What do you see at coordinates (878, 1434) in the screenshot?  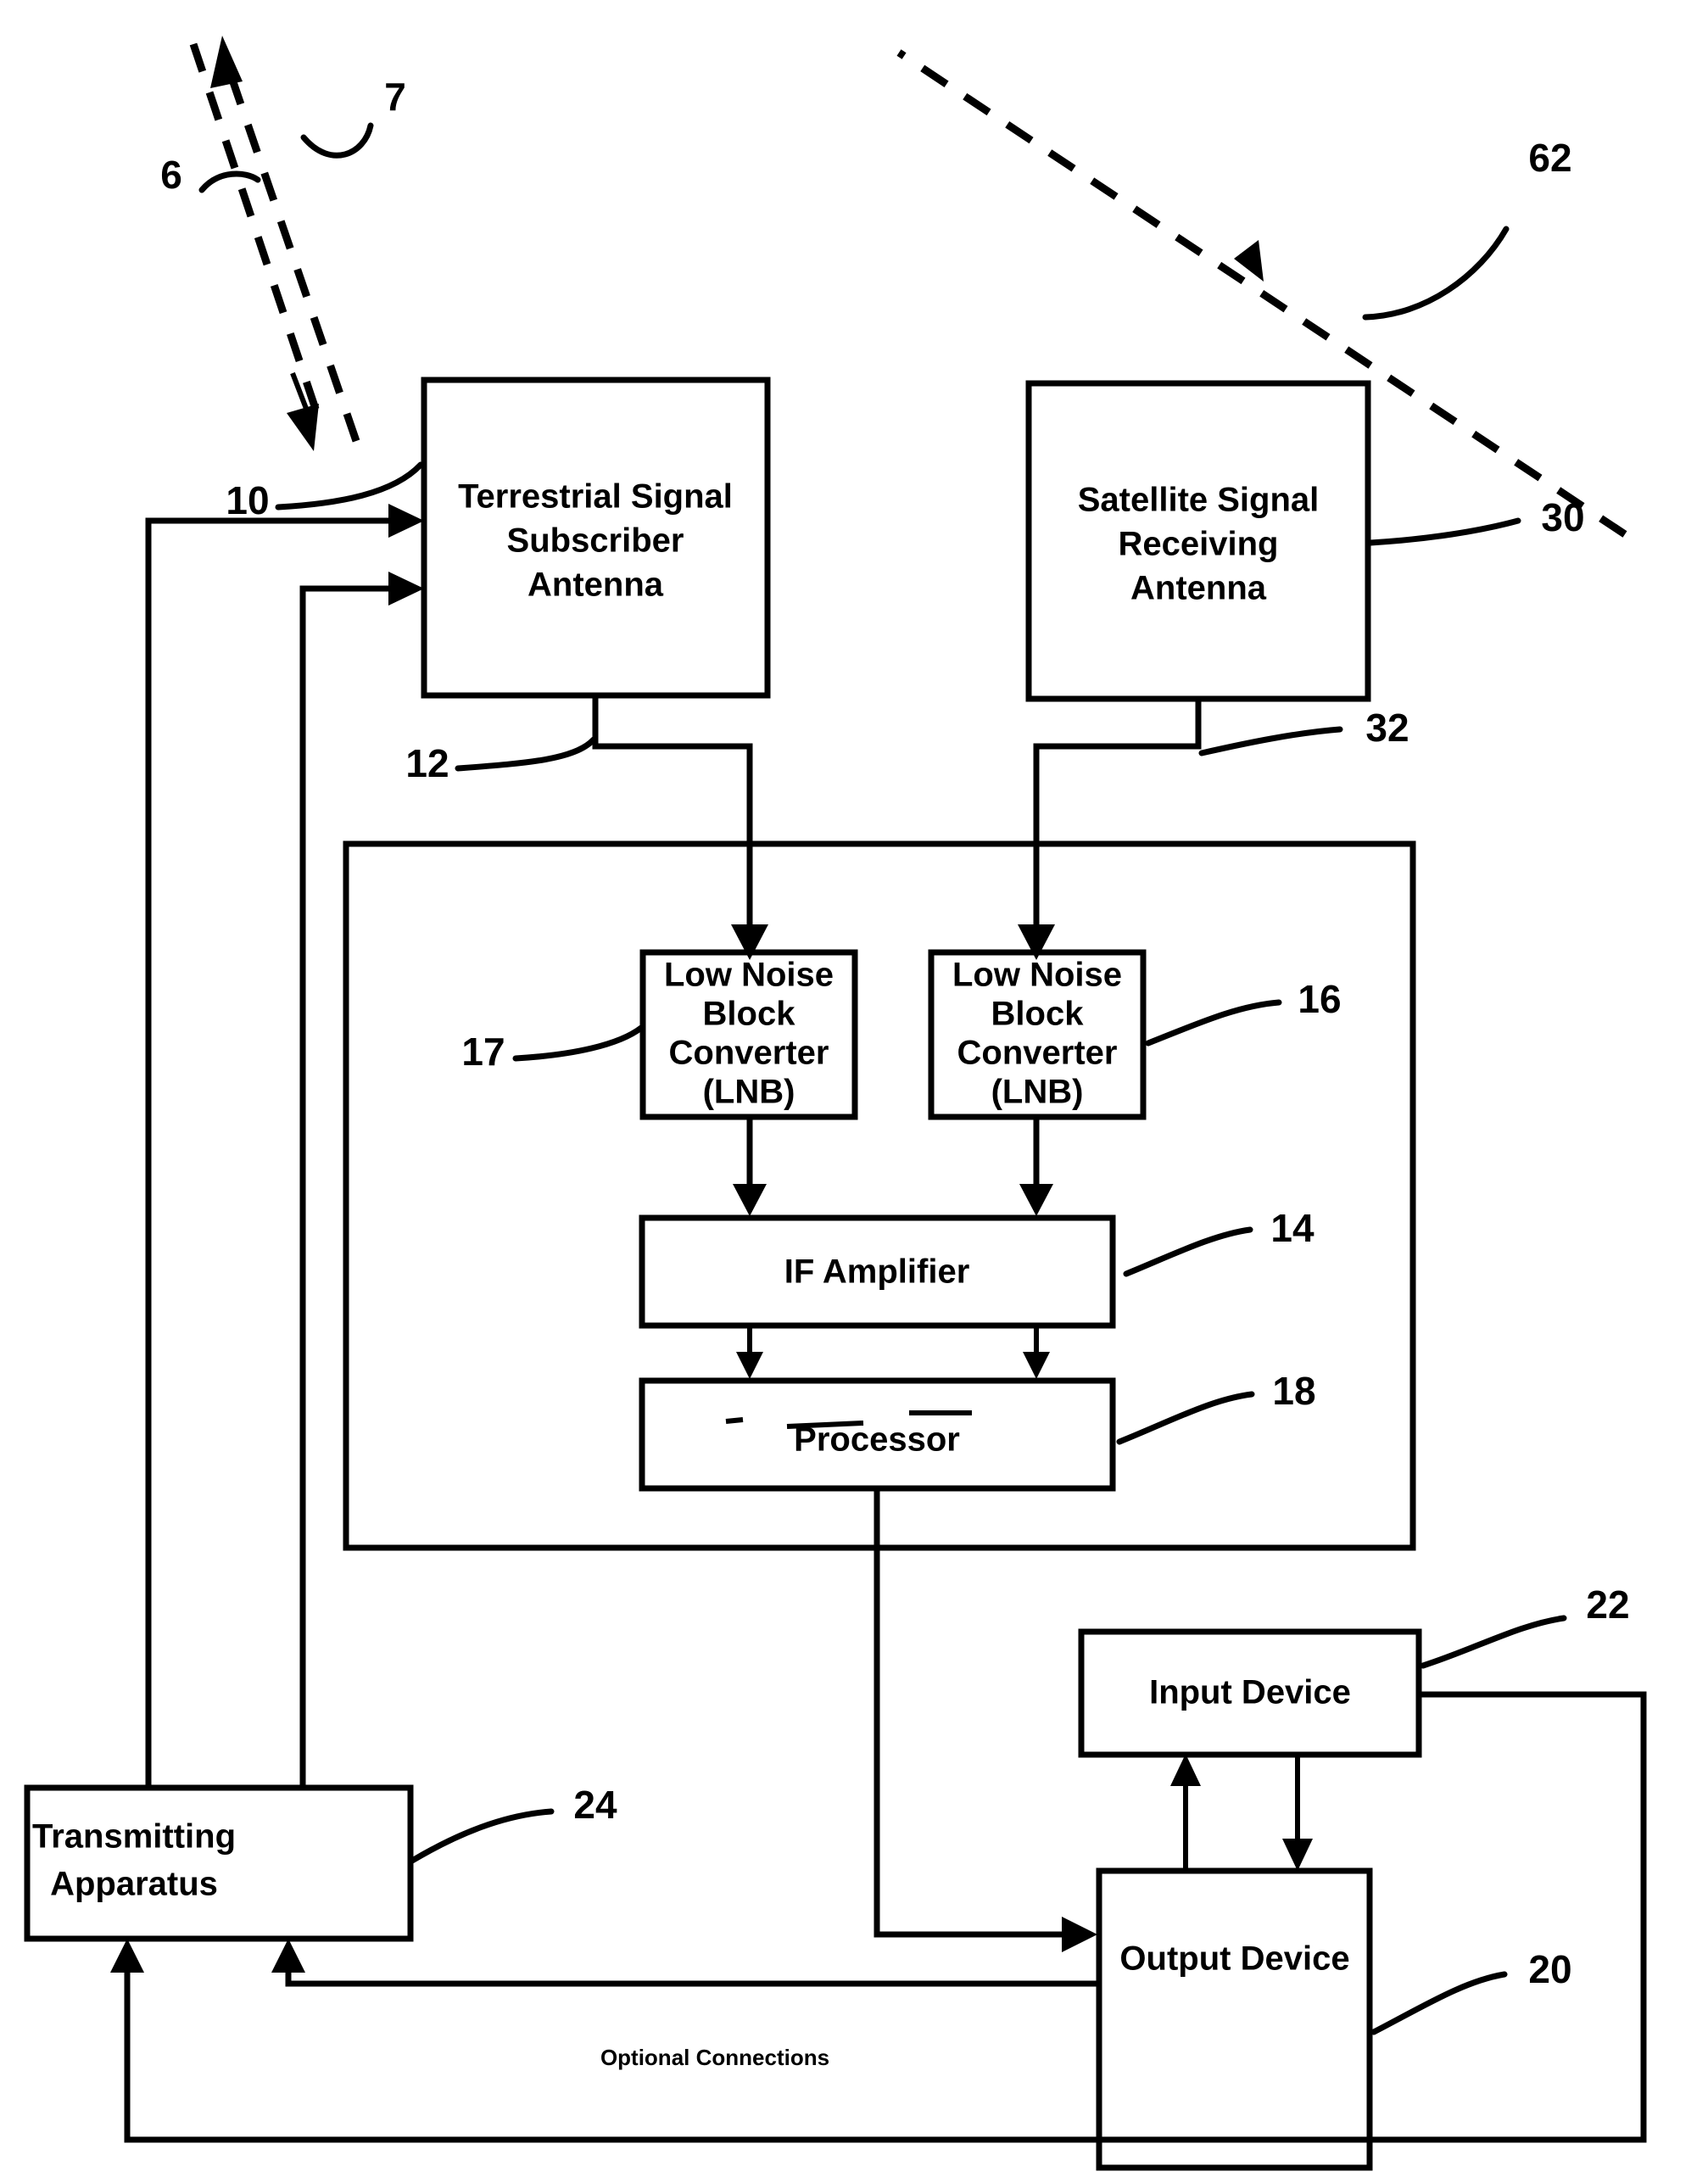 I see `processor-block: Processor` at bounding box center [878, 1434].